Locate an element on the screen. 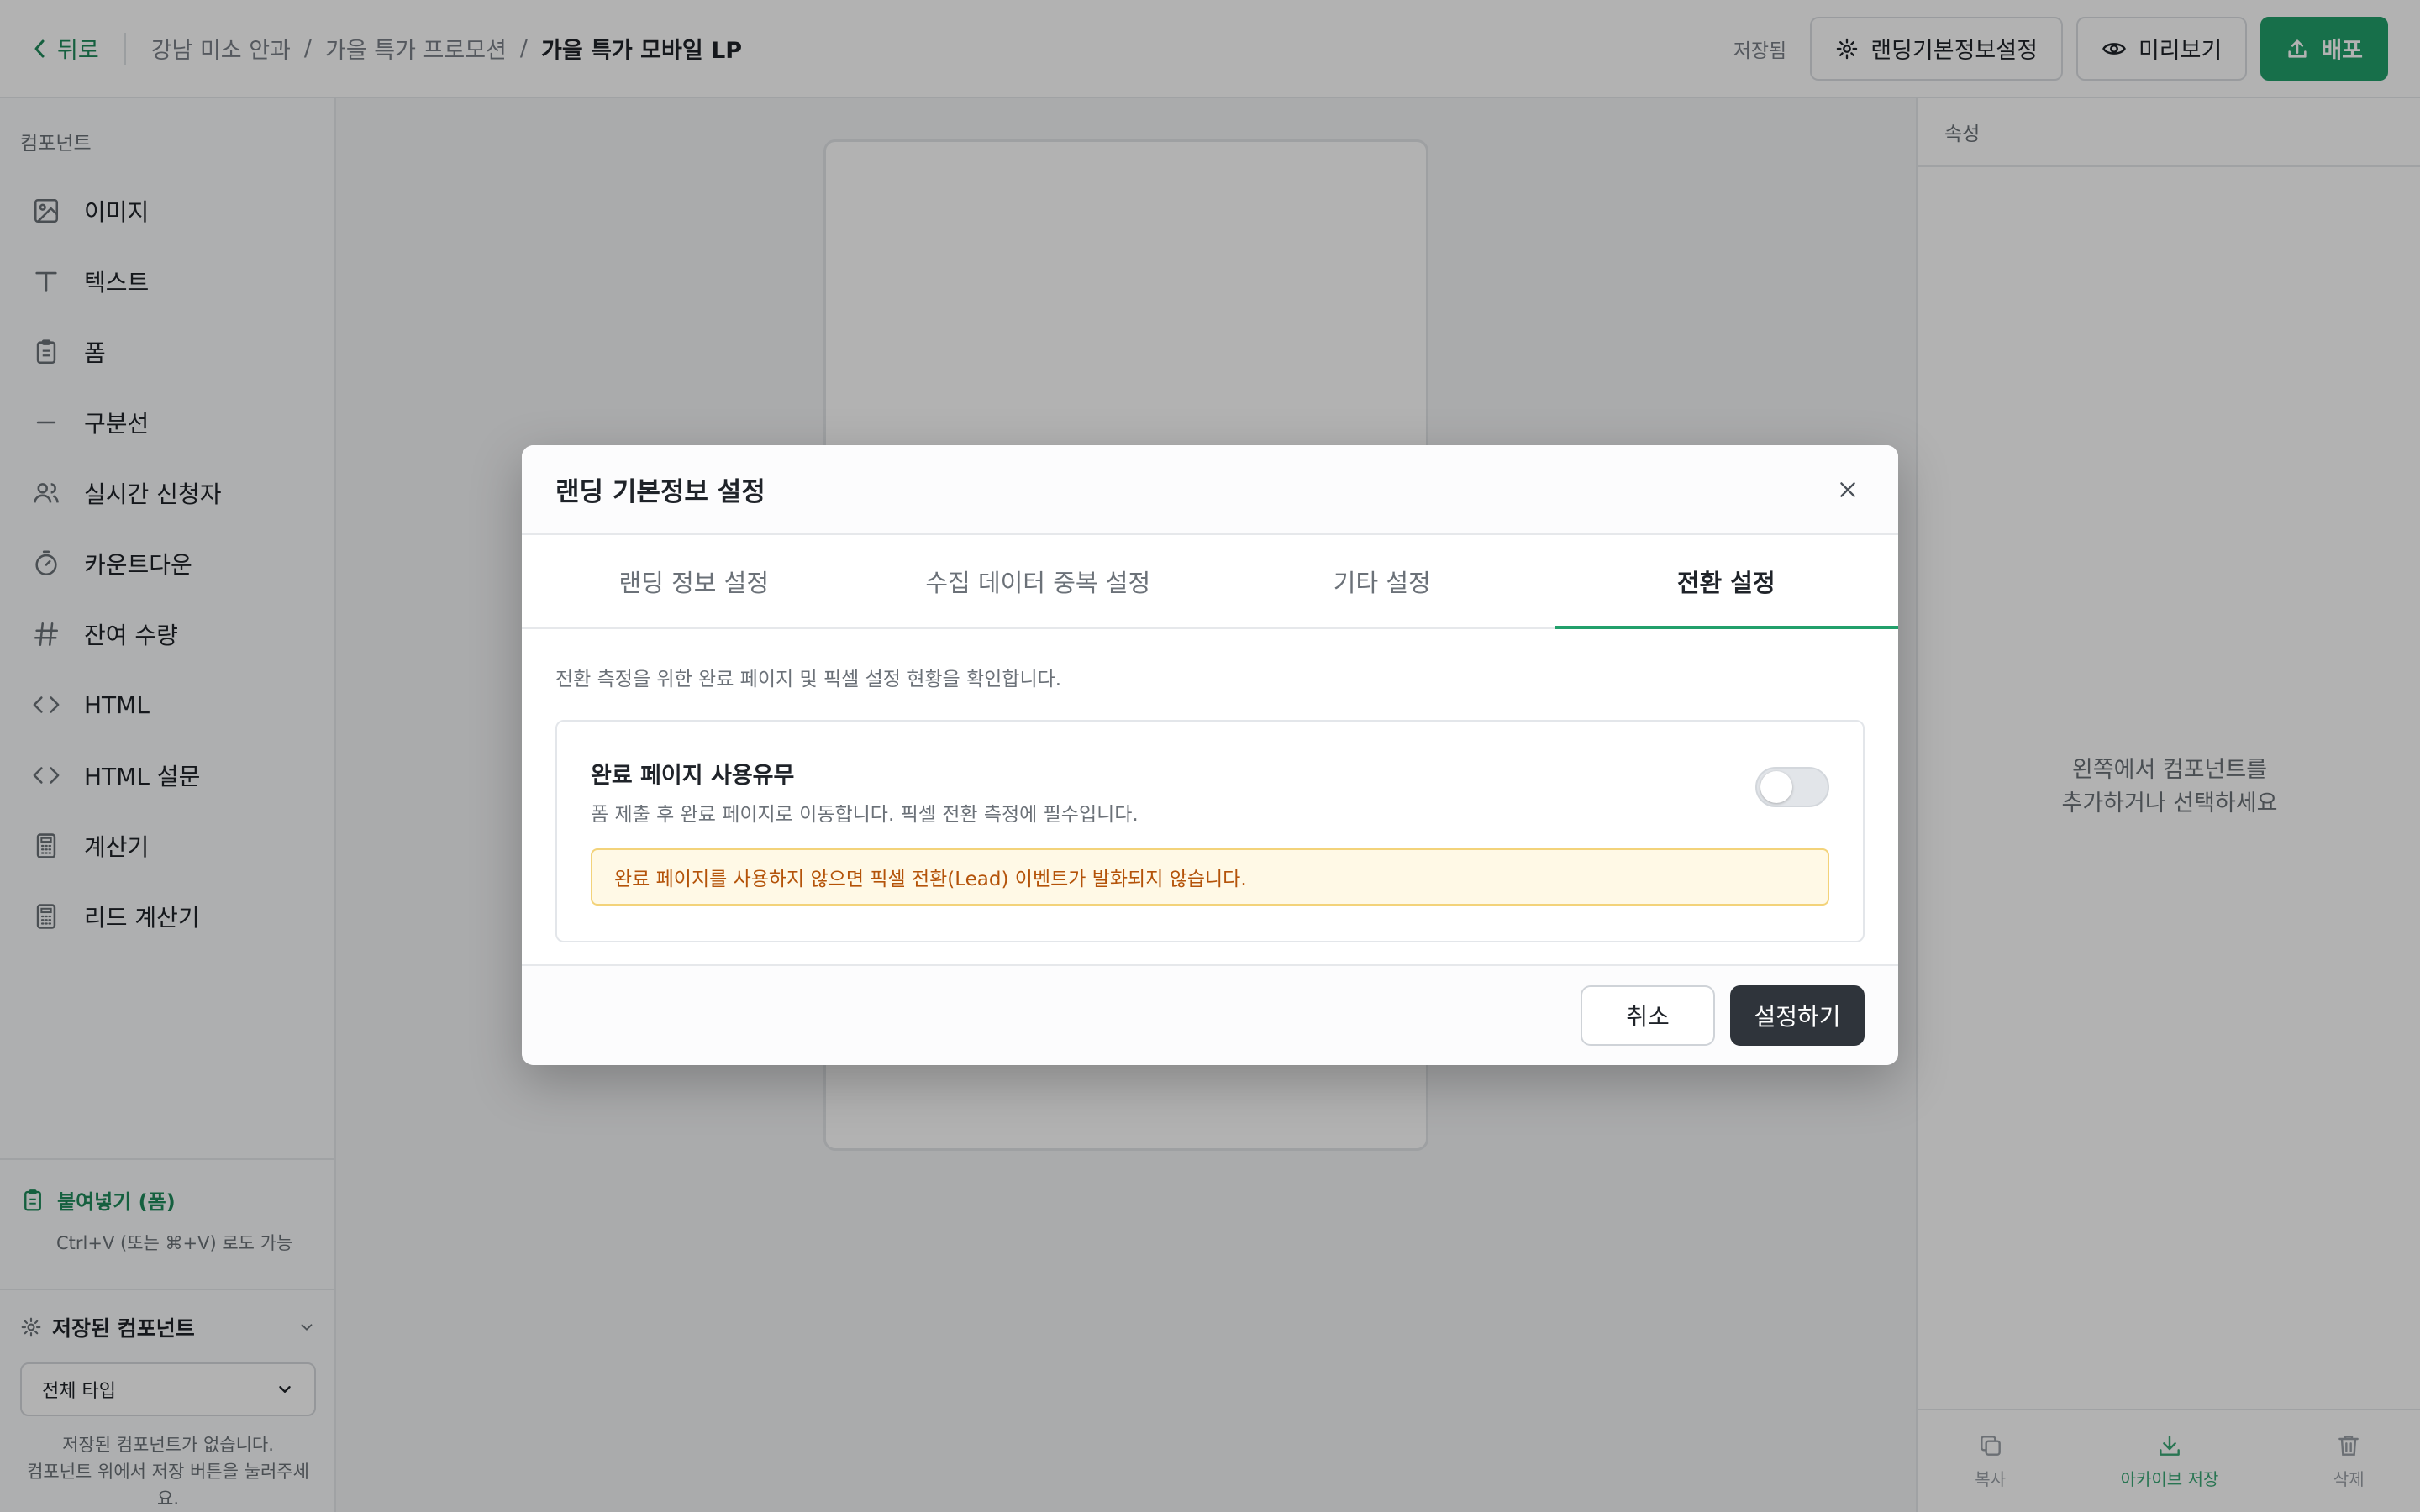 The image size is (2420, 1512). tab-conversion-settings: 전환 설정 is located at coordinates (1727, 582).